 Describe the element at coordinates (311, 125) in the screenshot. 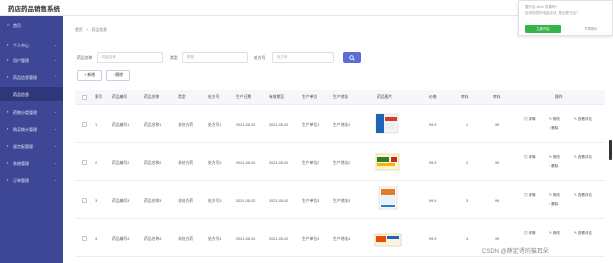

I see `cell-maker: 生产单位1` at that location.